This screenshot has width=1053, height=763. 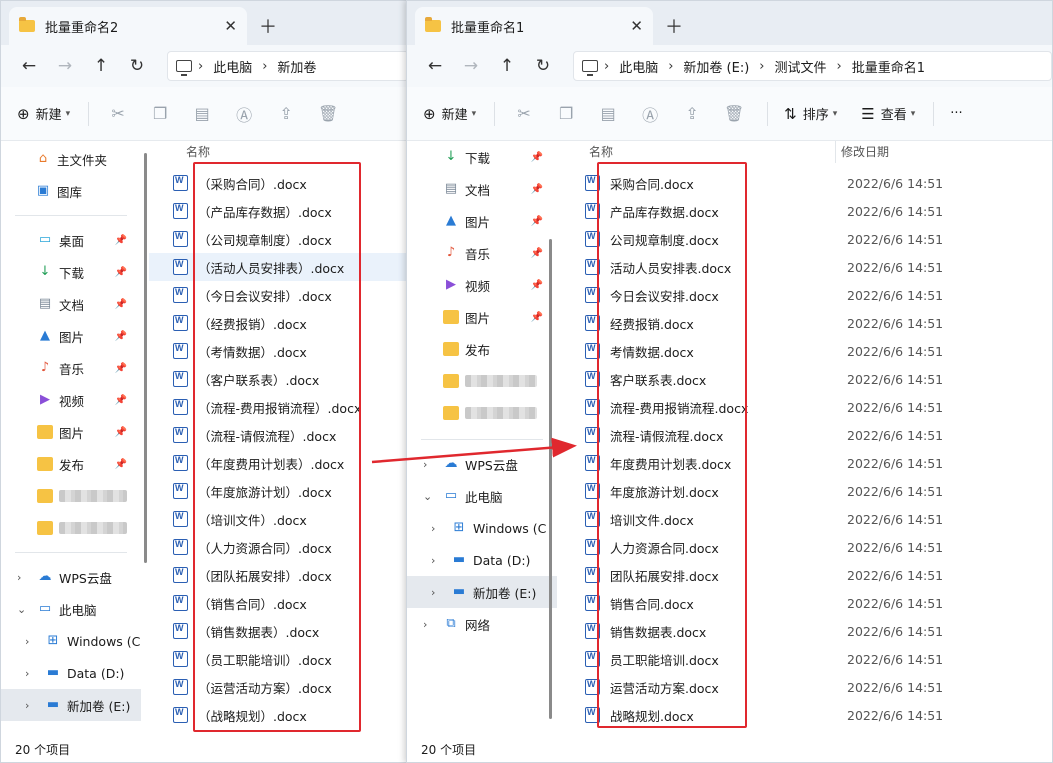 What do you see at coordinates (279, 715) in the screenshot?
I see `file-row: （战略规划）.docx` at bounding box center [279, 715].